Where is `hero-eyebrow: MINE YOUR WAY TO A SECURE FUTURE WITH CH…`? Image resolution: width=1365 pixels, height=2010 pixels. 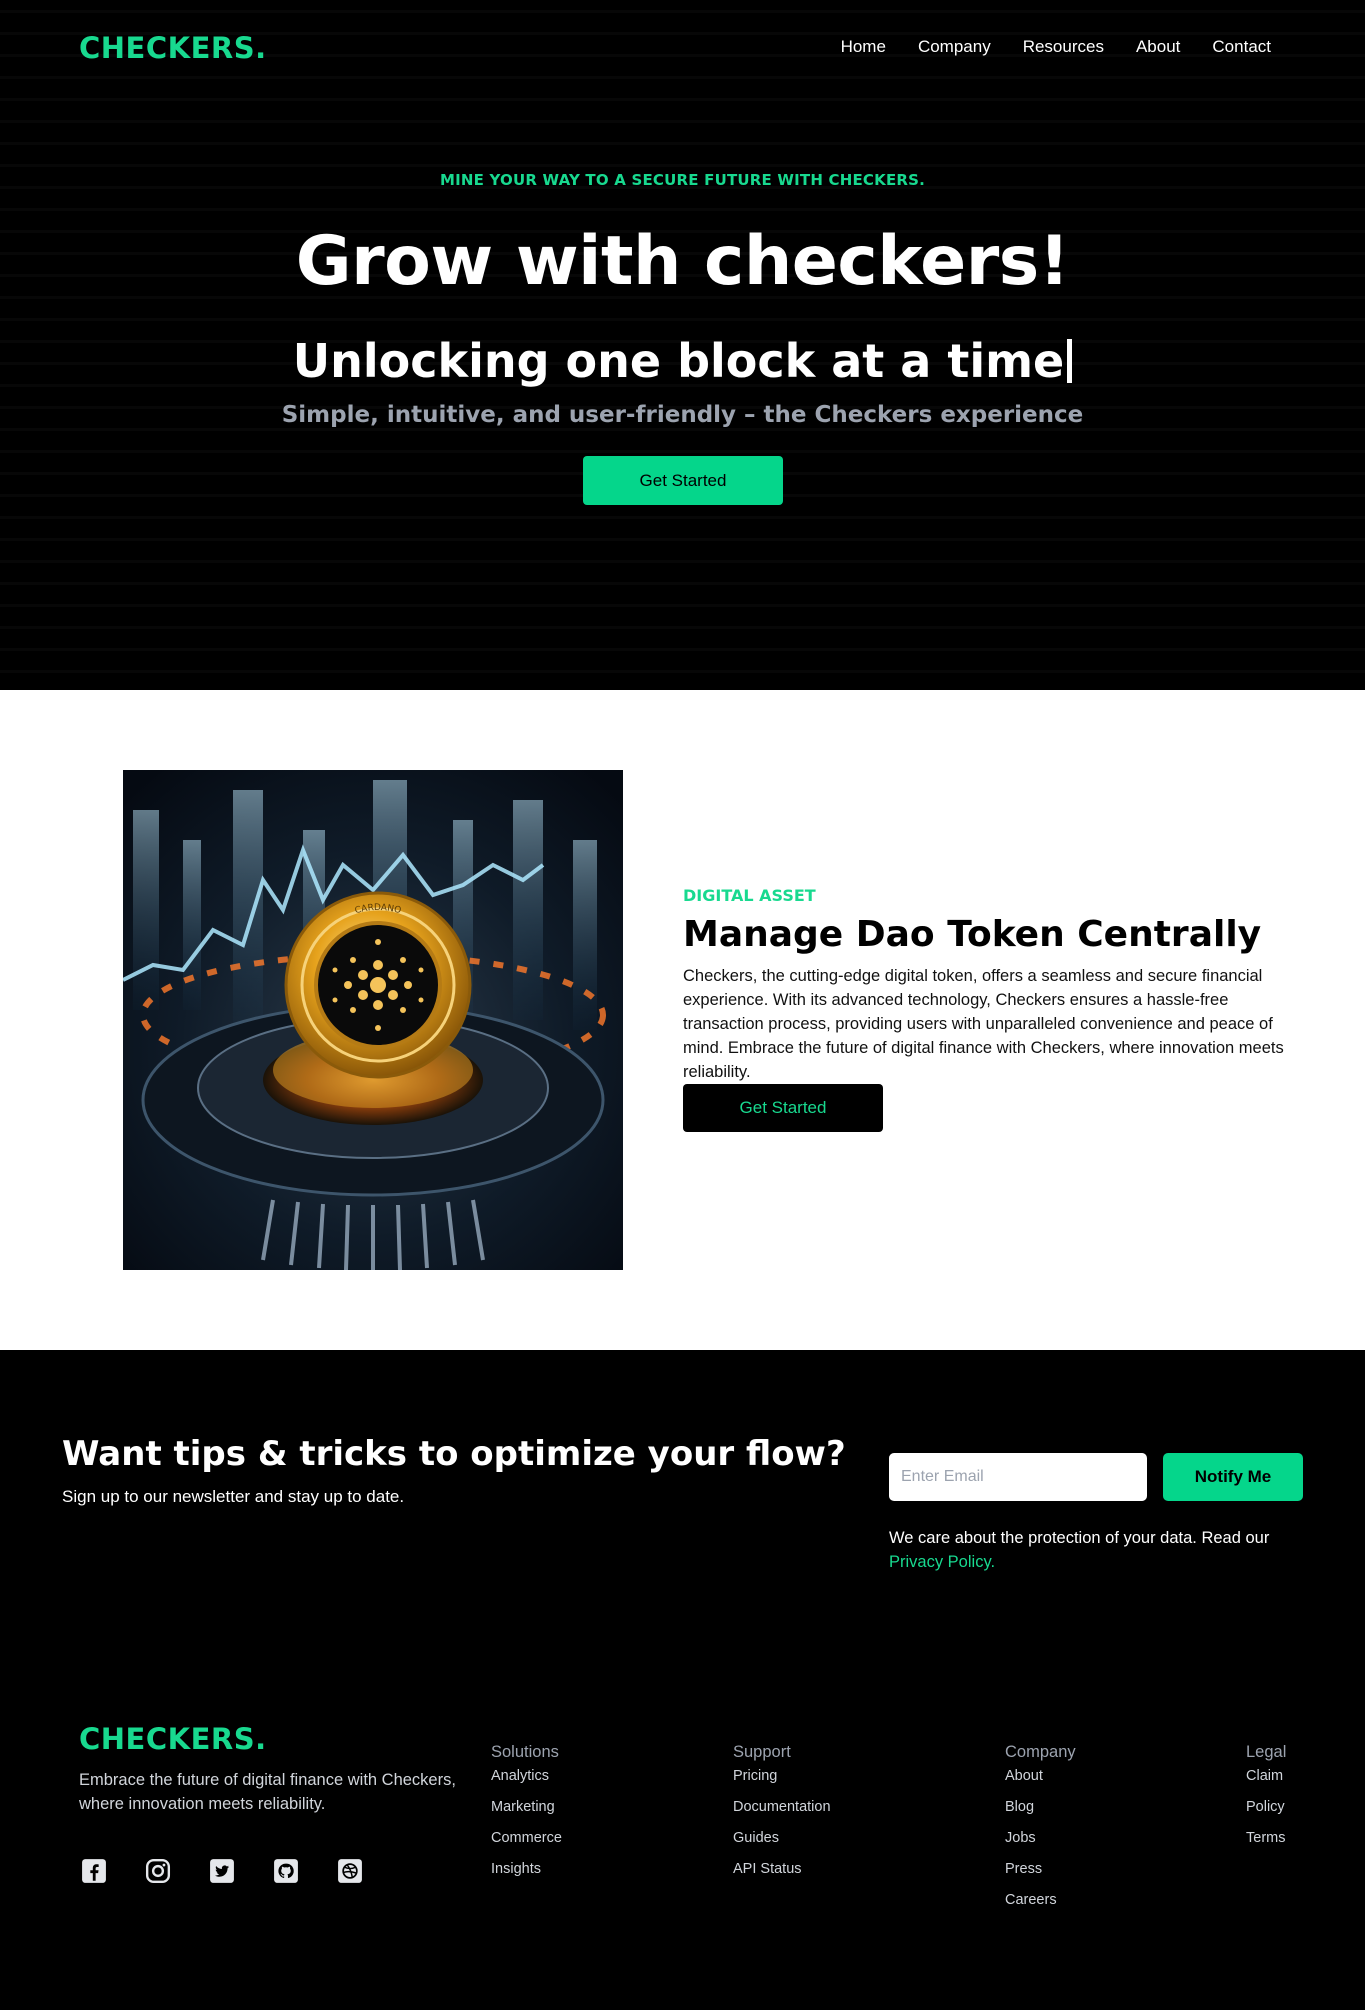 hero-eyebrow: MINE YOUR WAY TO A SECURE FUTURE WITH CH… is located at coordinates (682, 180).